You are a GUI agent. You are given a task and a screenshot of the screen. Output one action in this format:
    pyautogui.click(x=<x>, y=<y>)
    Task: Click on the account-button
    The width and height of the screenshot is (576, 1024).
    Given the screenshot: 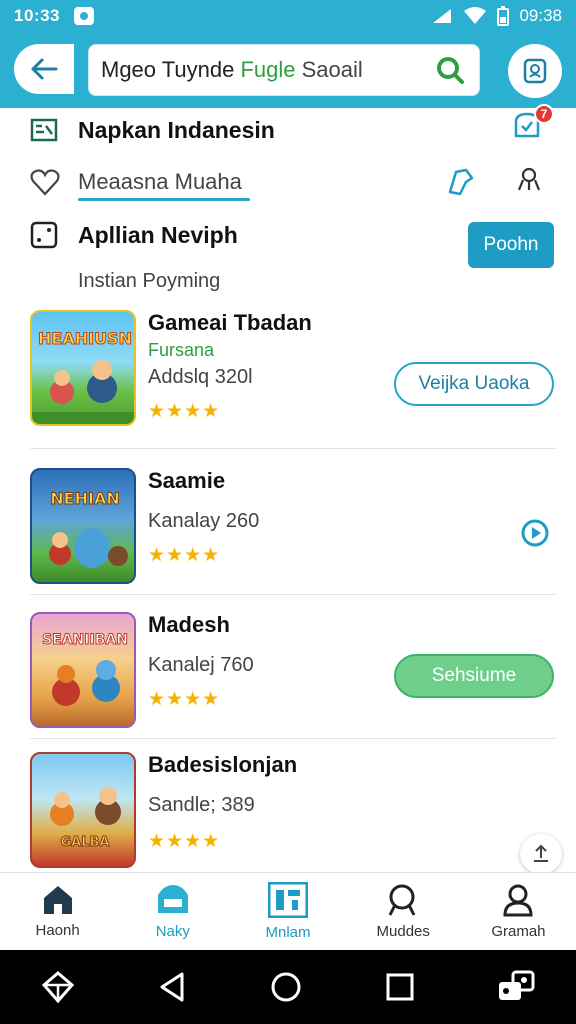 What is the action you would take?
    pyautogui.click(x=535, y=71)
    